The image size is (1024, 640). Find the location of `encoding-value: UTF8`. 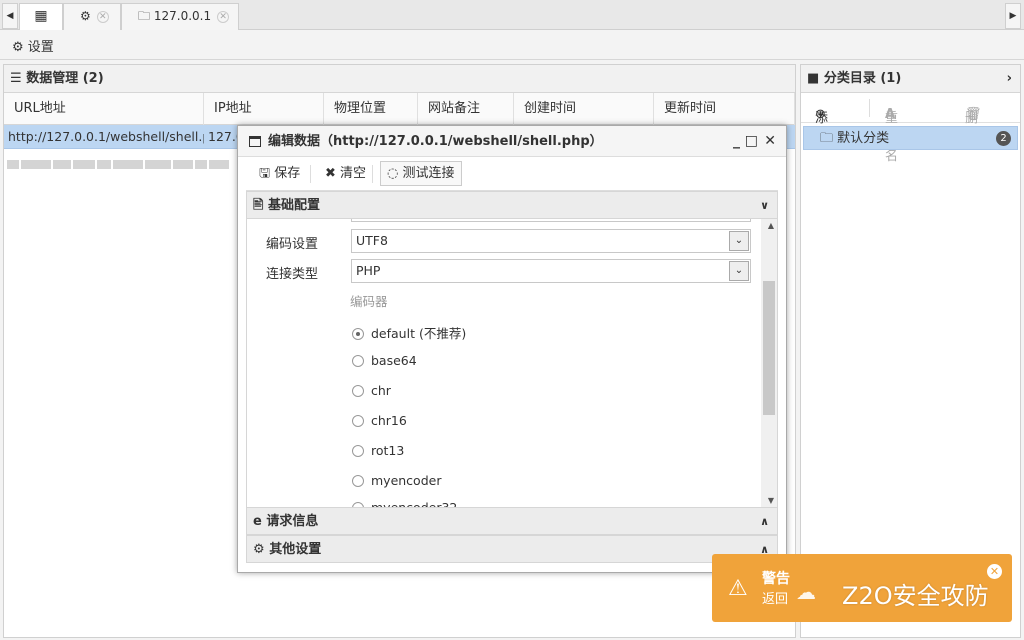

encoding-value: UTF8 is located at coordinates (372, 240).